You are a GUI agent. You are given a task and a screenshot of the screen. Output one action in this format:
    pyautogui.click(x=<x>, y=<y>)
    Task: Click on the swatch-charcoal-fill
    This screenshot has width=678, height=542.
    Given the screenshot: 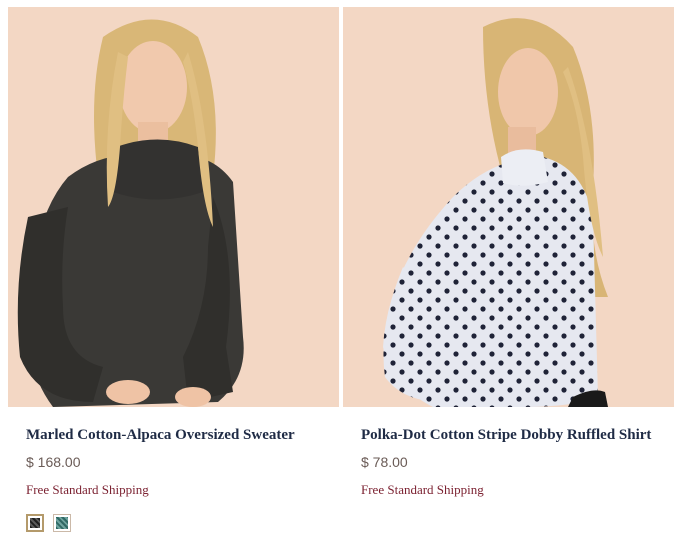 What is the action you would take?
    pyautogui.click(x=35, y=523)
    